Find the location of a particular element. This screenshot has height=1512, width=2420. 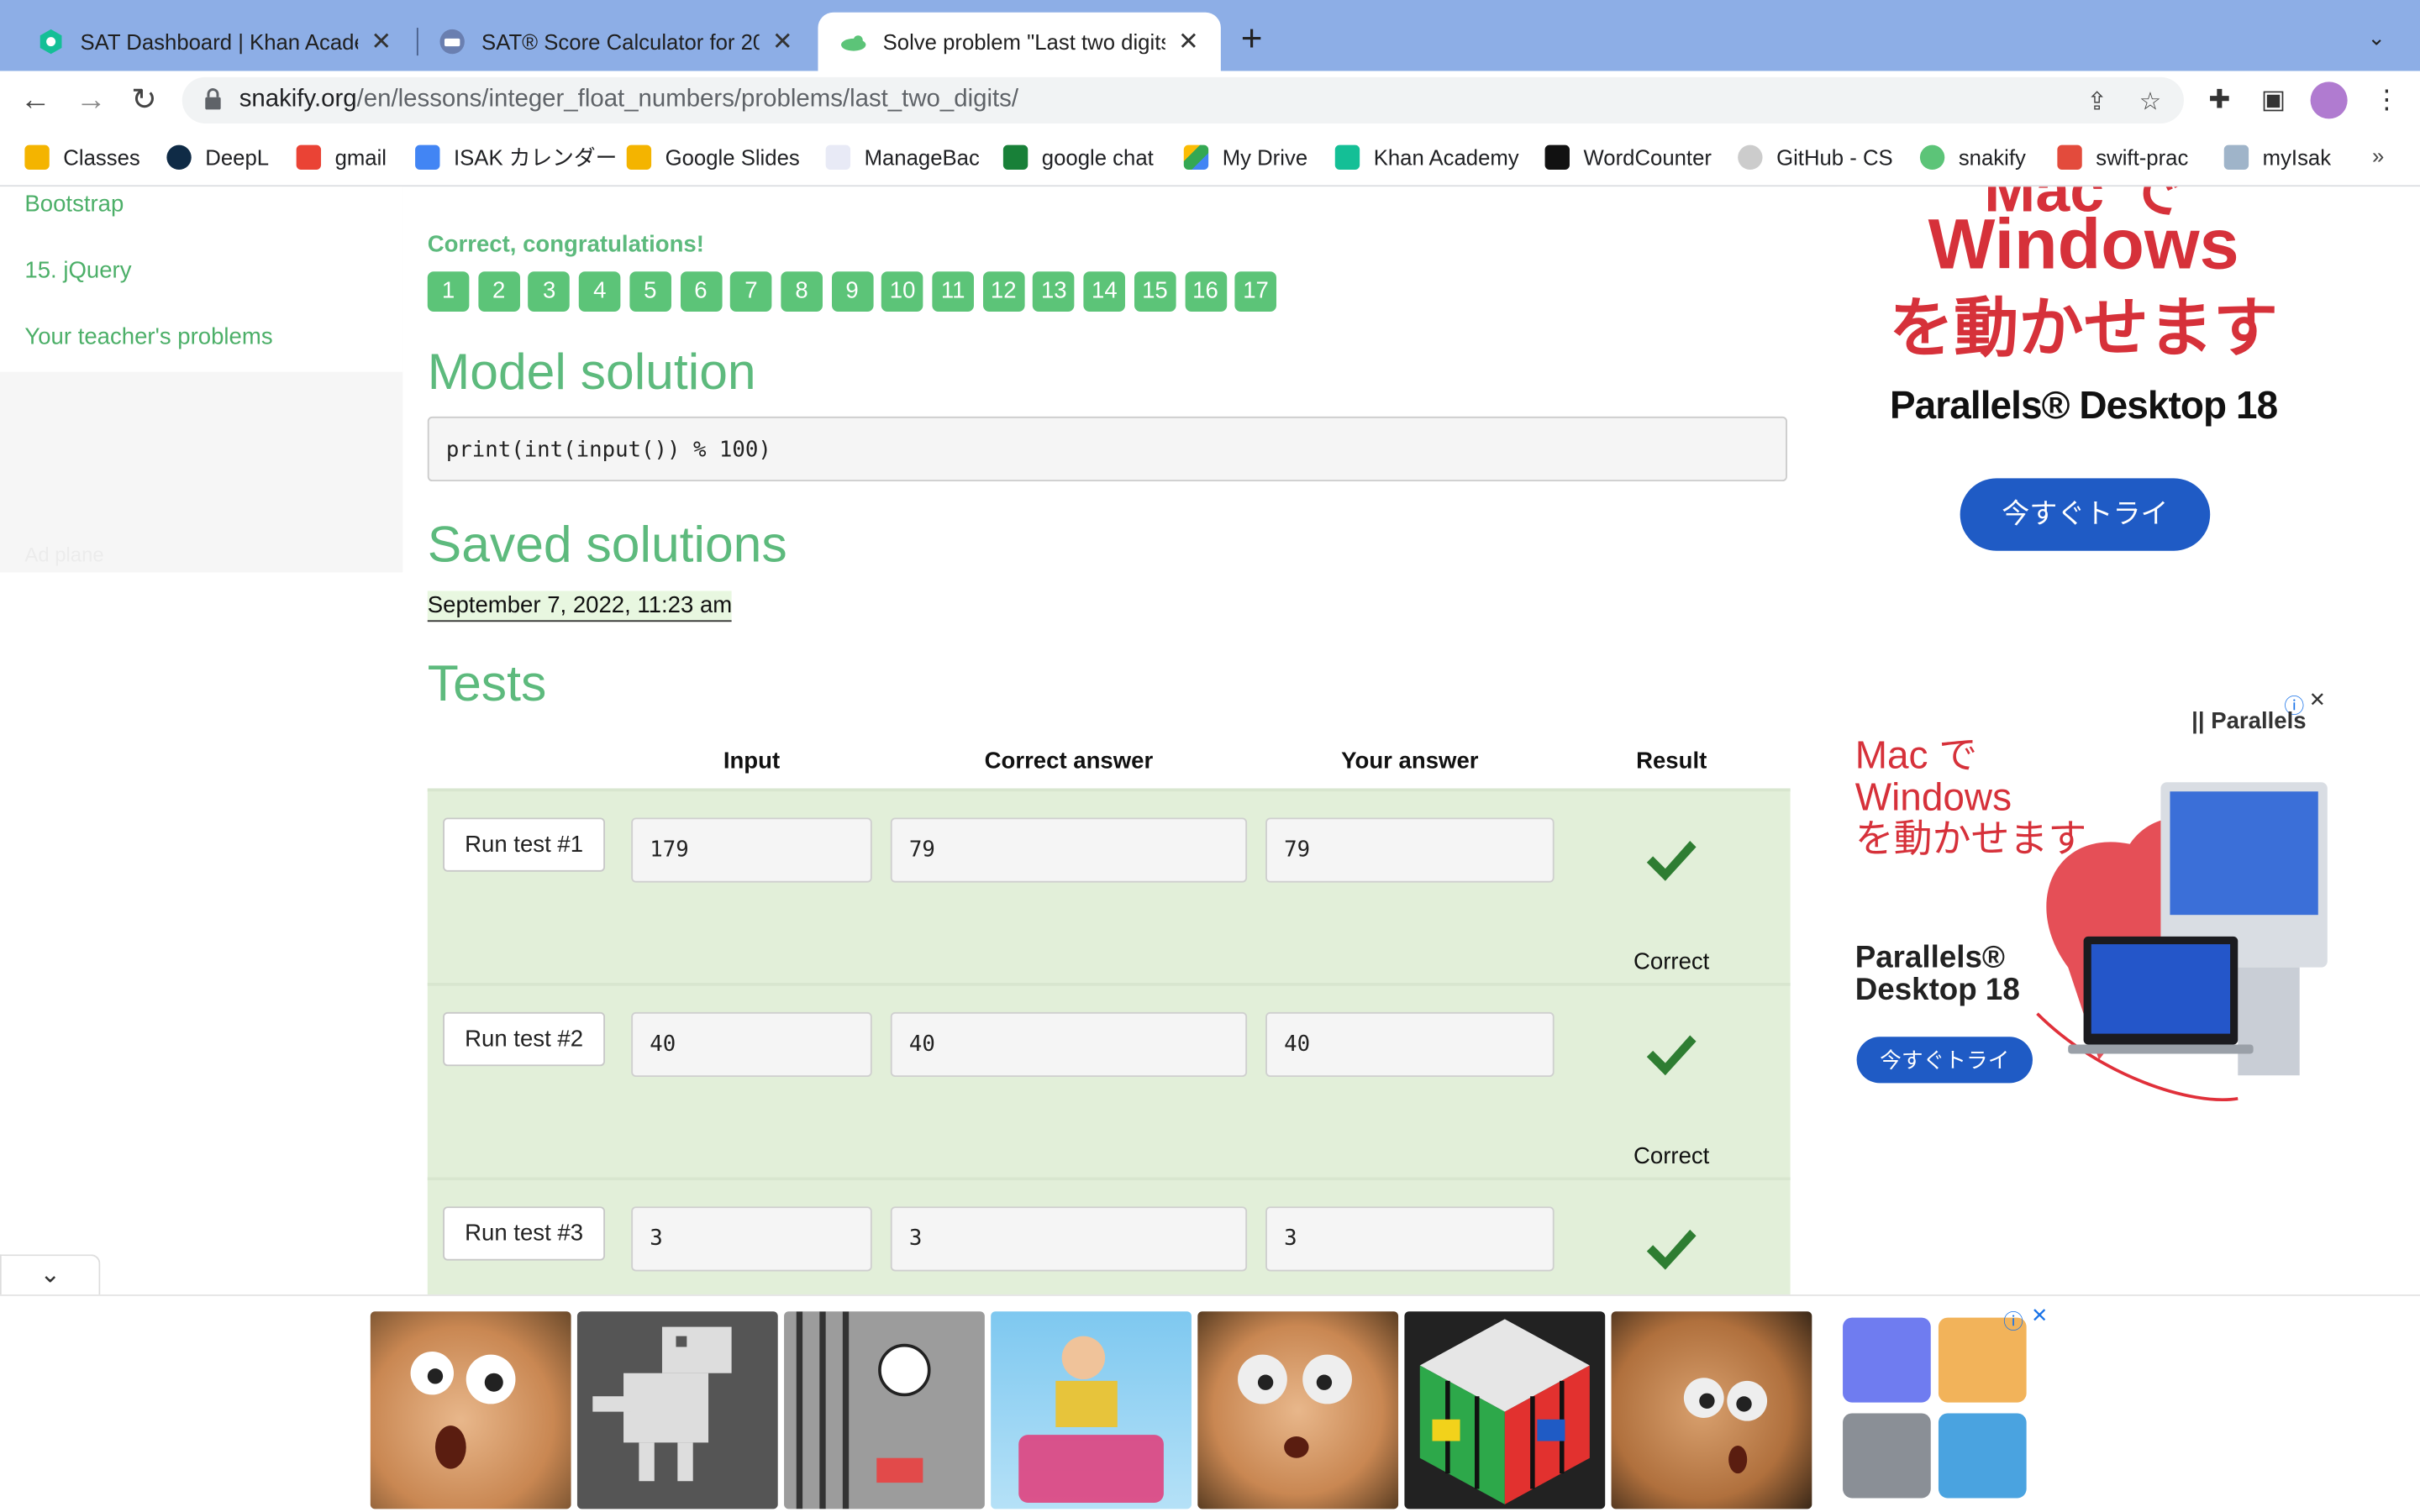

run-test-button: Run test #1 is located at coordinates (524, 844).